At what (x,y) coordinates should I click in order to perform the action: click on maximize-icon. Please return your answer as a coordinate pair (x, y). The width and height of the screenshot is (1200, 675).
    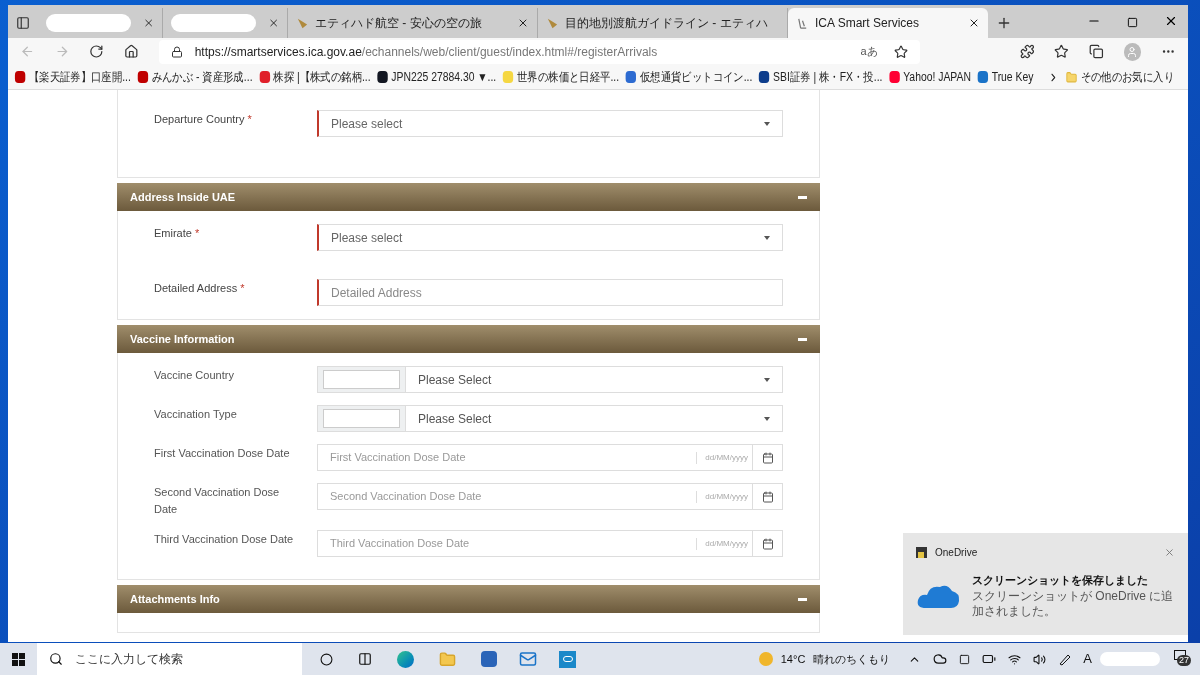
    Looking at the image, I should click on (1132, 22).